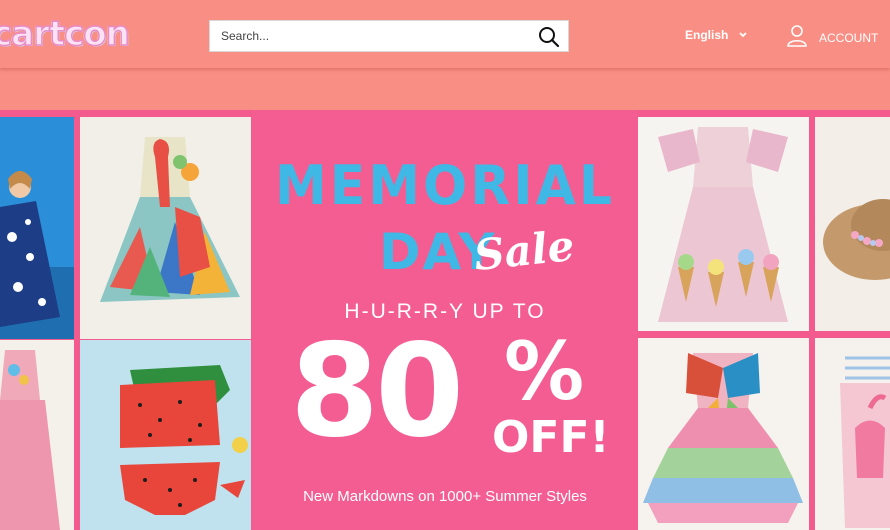 This screenshot has height=530, width=890. What do you see at coordinates (165, 435) in the screenshot?
I see `product-image-watermelon-swimsuit` at bounding box center [165, 435].